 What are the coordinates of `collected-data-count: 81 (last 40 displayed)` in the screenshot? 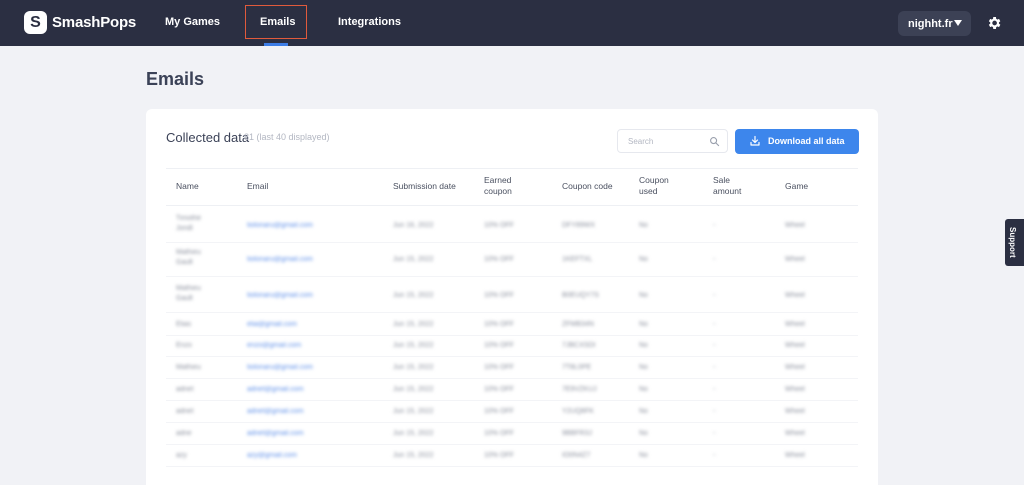 It's located at (287, 137).